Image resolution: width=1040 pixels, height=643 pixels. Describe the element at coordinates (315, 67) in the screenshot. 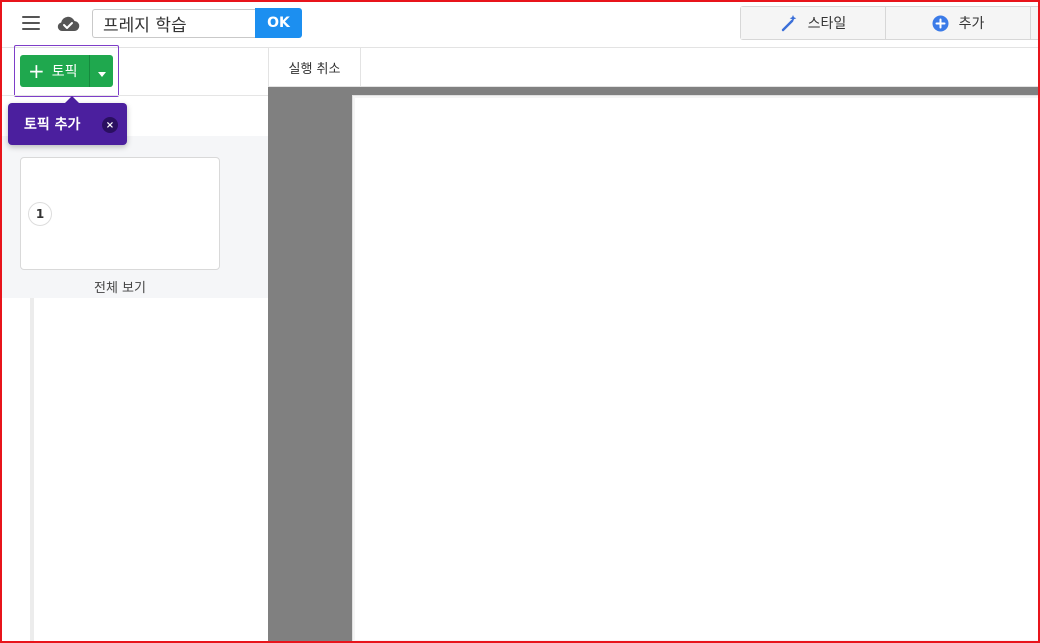

I see `undo-button: 실행 취소` at that location.